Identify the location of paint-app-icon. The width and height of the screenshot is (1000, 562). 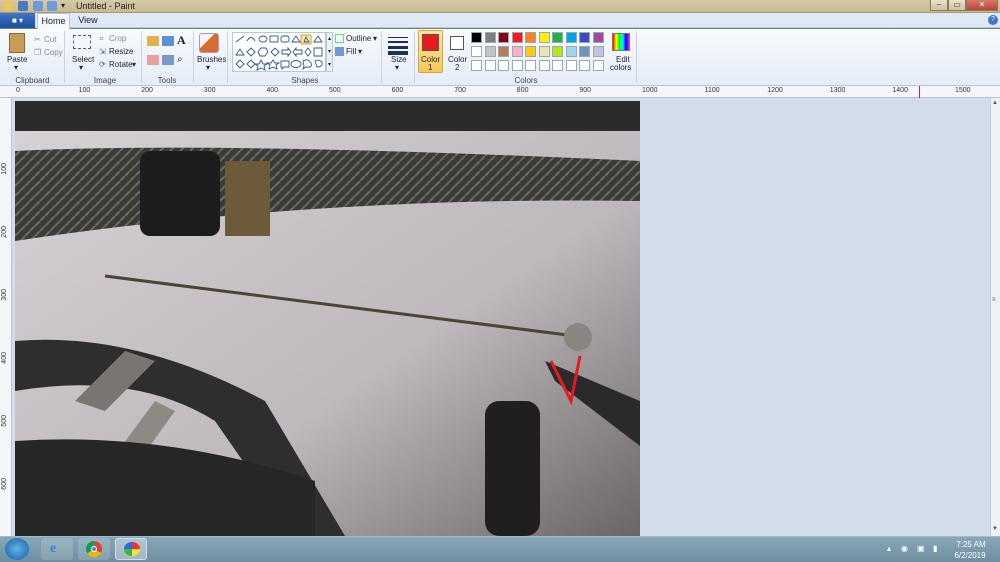
(8, 6).